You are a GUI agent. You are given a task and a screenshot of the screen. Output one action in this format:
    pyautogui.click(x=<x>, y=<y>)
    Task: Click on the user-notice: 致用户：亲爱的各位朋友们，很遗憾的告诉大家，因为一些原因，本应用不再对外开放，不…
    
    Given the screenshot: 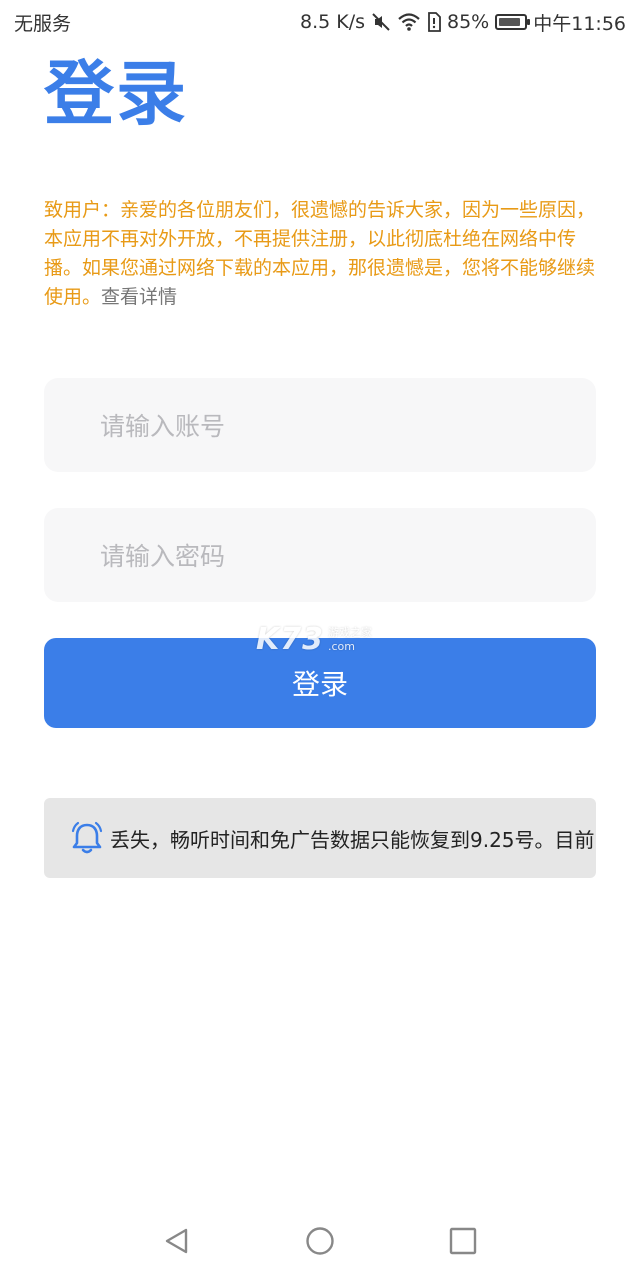 What is the action you would take?
    pyautogui.click(x=320, y=254)
    